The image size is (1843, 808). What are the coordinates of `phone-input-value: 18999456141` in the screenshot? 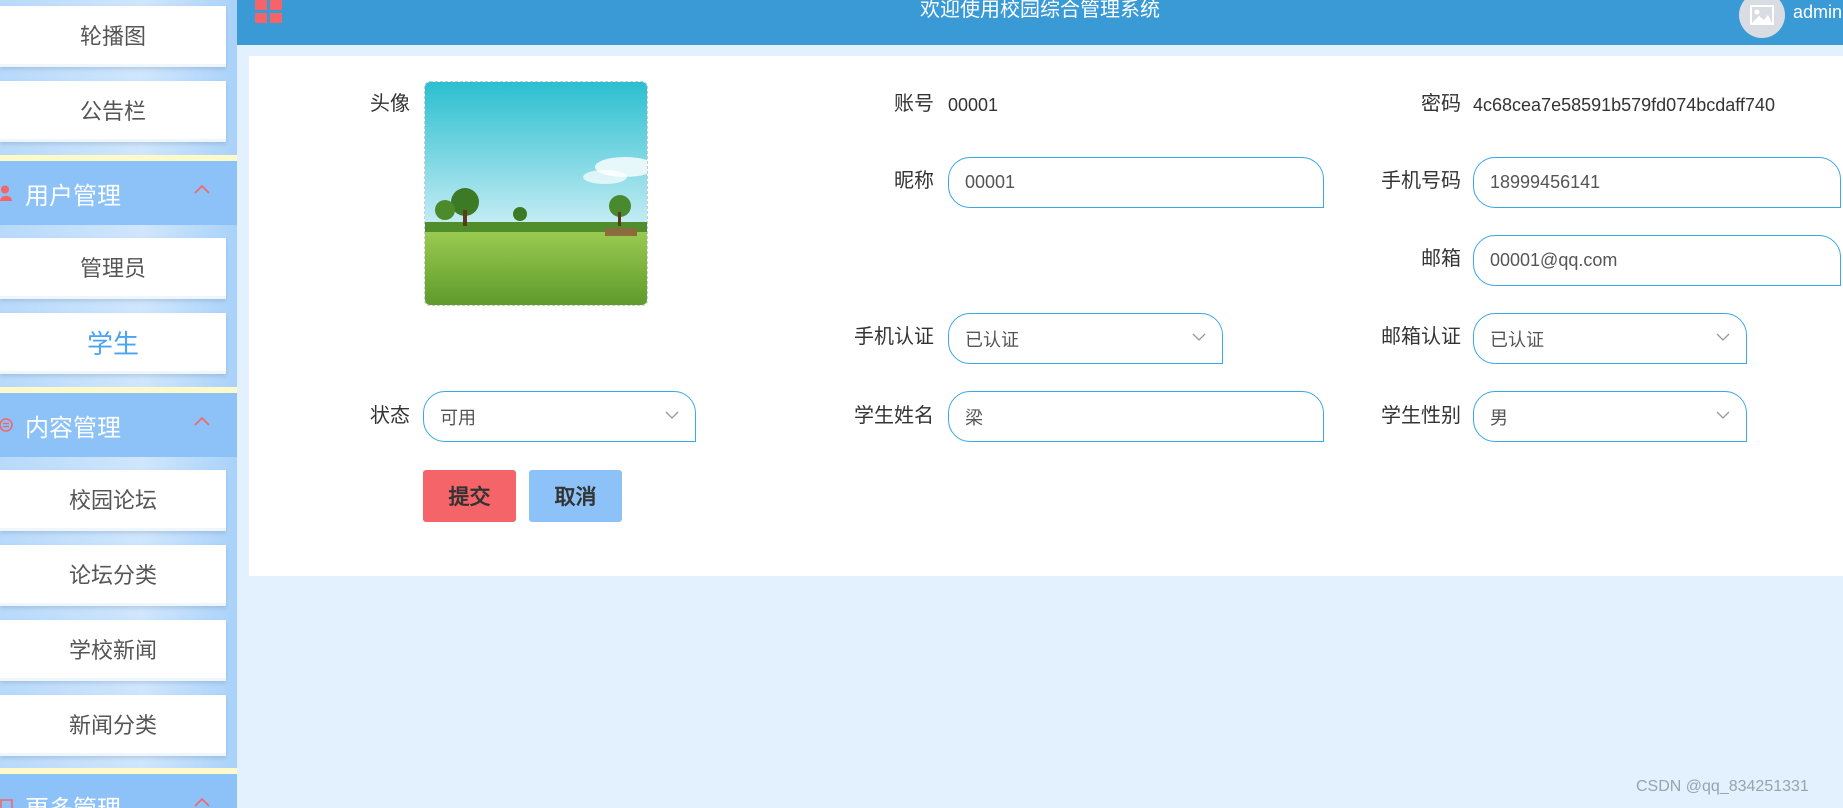 It's located at (1545, 182).